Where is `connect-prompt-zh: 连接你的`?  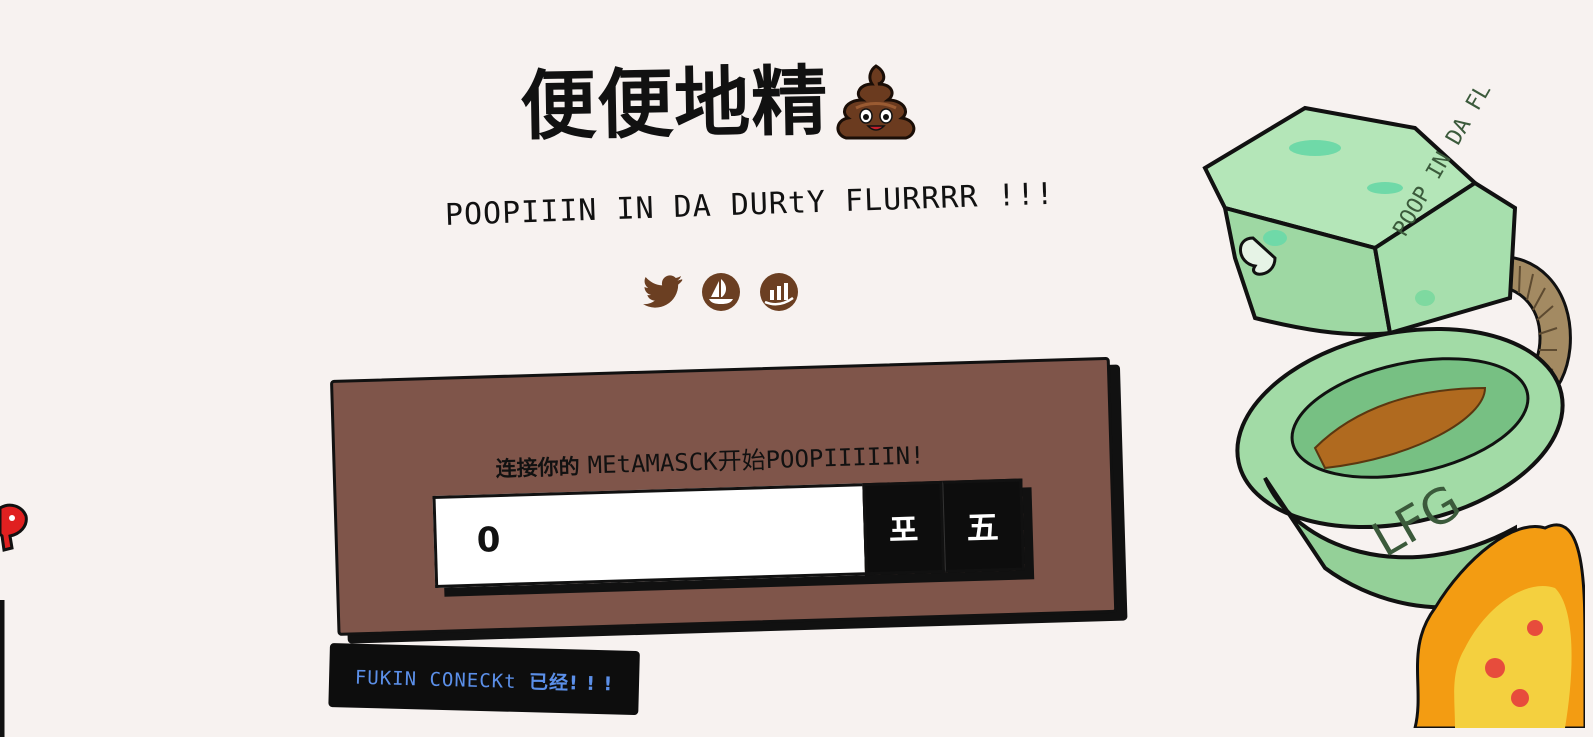 connect-prompt-zh: 连接你的 is located at coordinates (538, 468).